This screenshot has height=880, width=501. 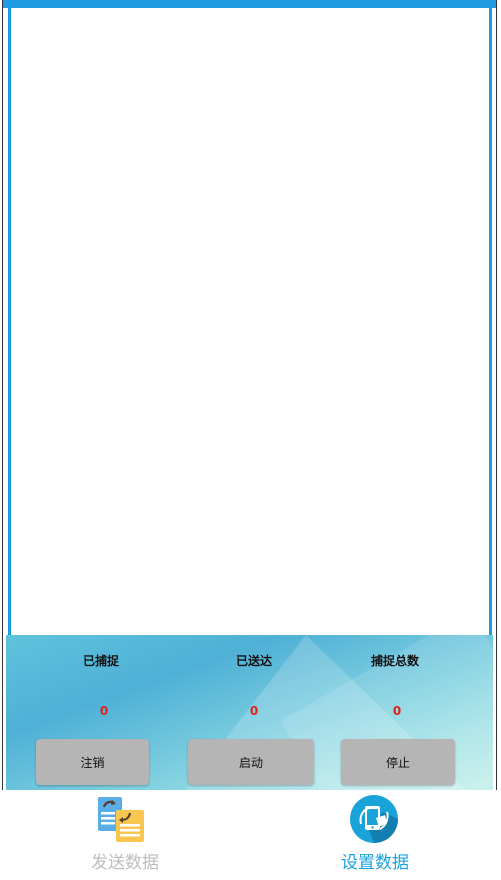 What do you see at coordinates (397, 711) in the screenshot?
I see `total-captured-count: 0` at bounding box center [397, 711].